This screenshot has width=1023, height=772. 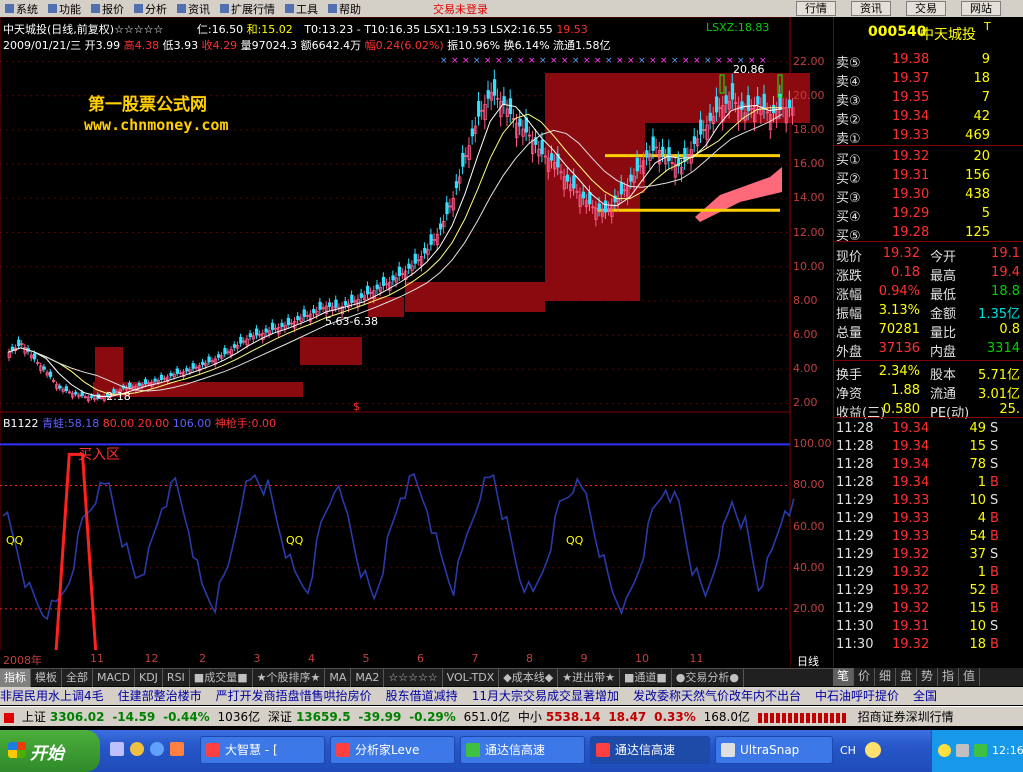 I want to click on indicator-tab: RSI, so click(x=176, y=677).